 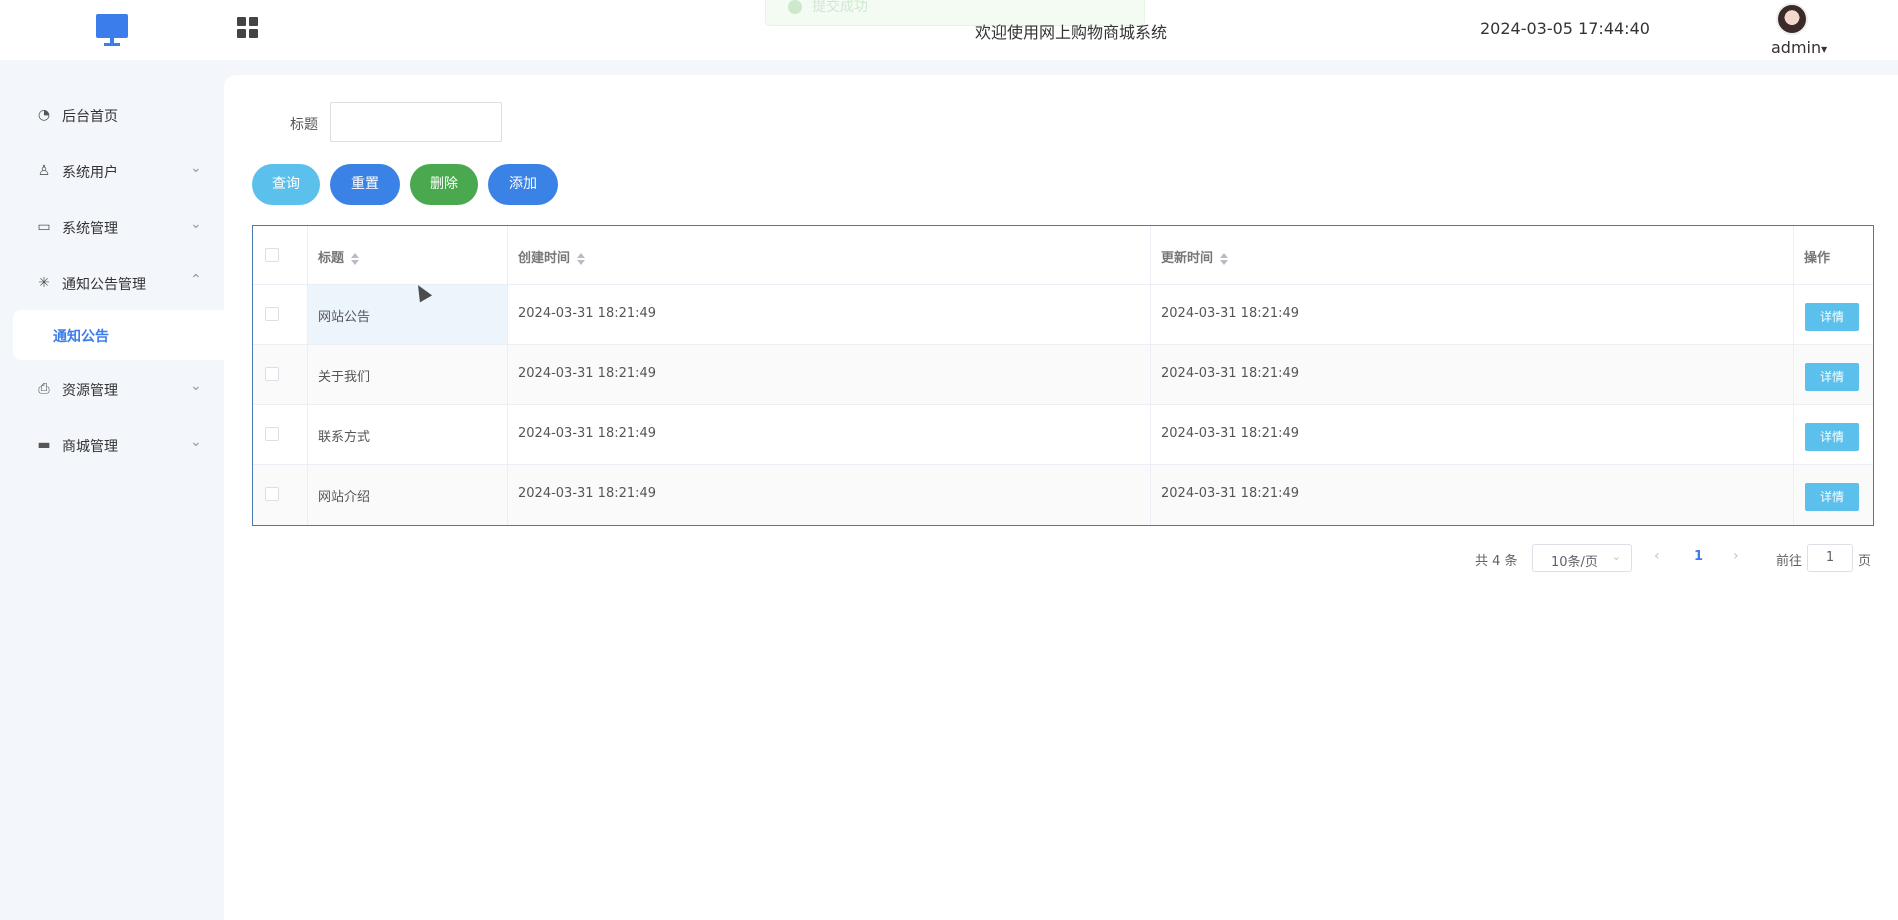 What do you see at coordinates (44, 445) in the screenshot?
I see `shop-icon: ▬` at bounding box center [44, 445].